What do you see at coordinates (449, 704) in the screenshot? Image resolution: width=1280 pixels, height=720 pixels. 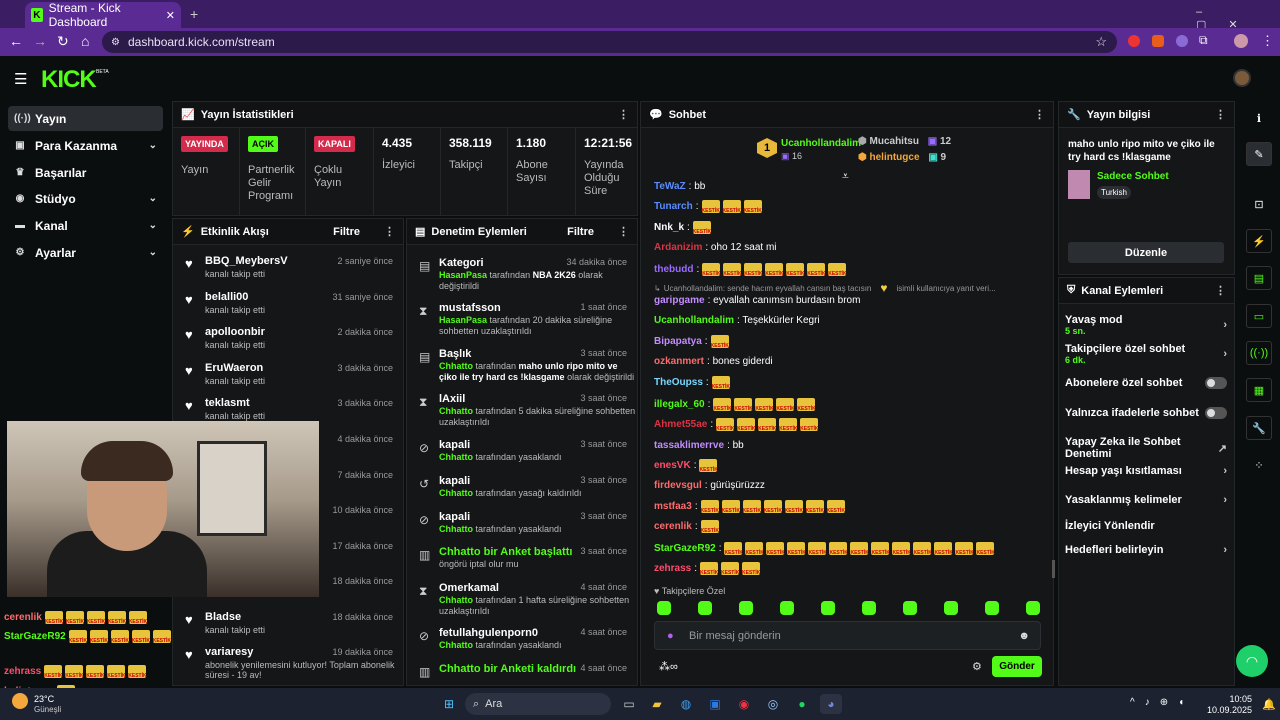 I see `windows-start-icon: ⊞` at bounding box center [449, 704].